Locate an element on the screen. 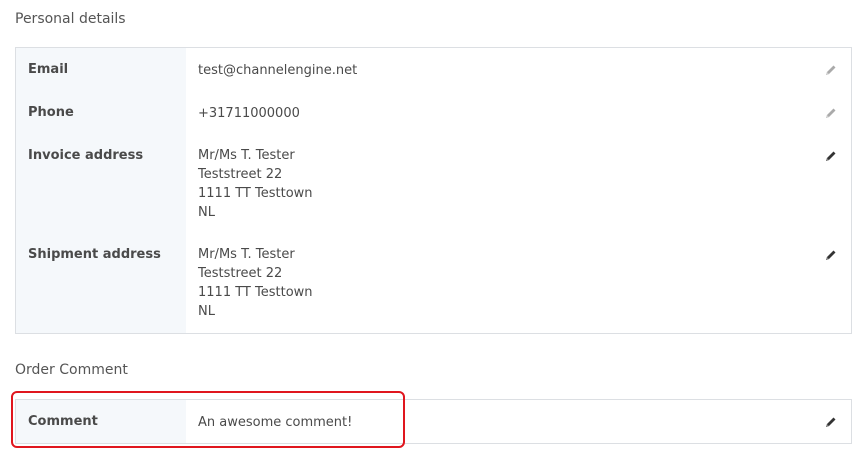 The height and width of the screenshot is (453, 866). phone-label: Phone is located at coordinates (51, 112).